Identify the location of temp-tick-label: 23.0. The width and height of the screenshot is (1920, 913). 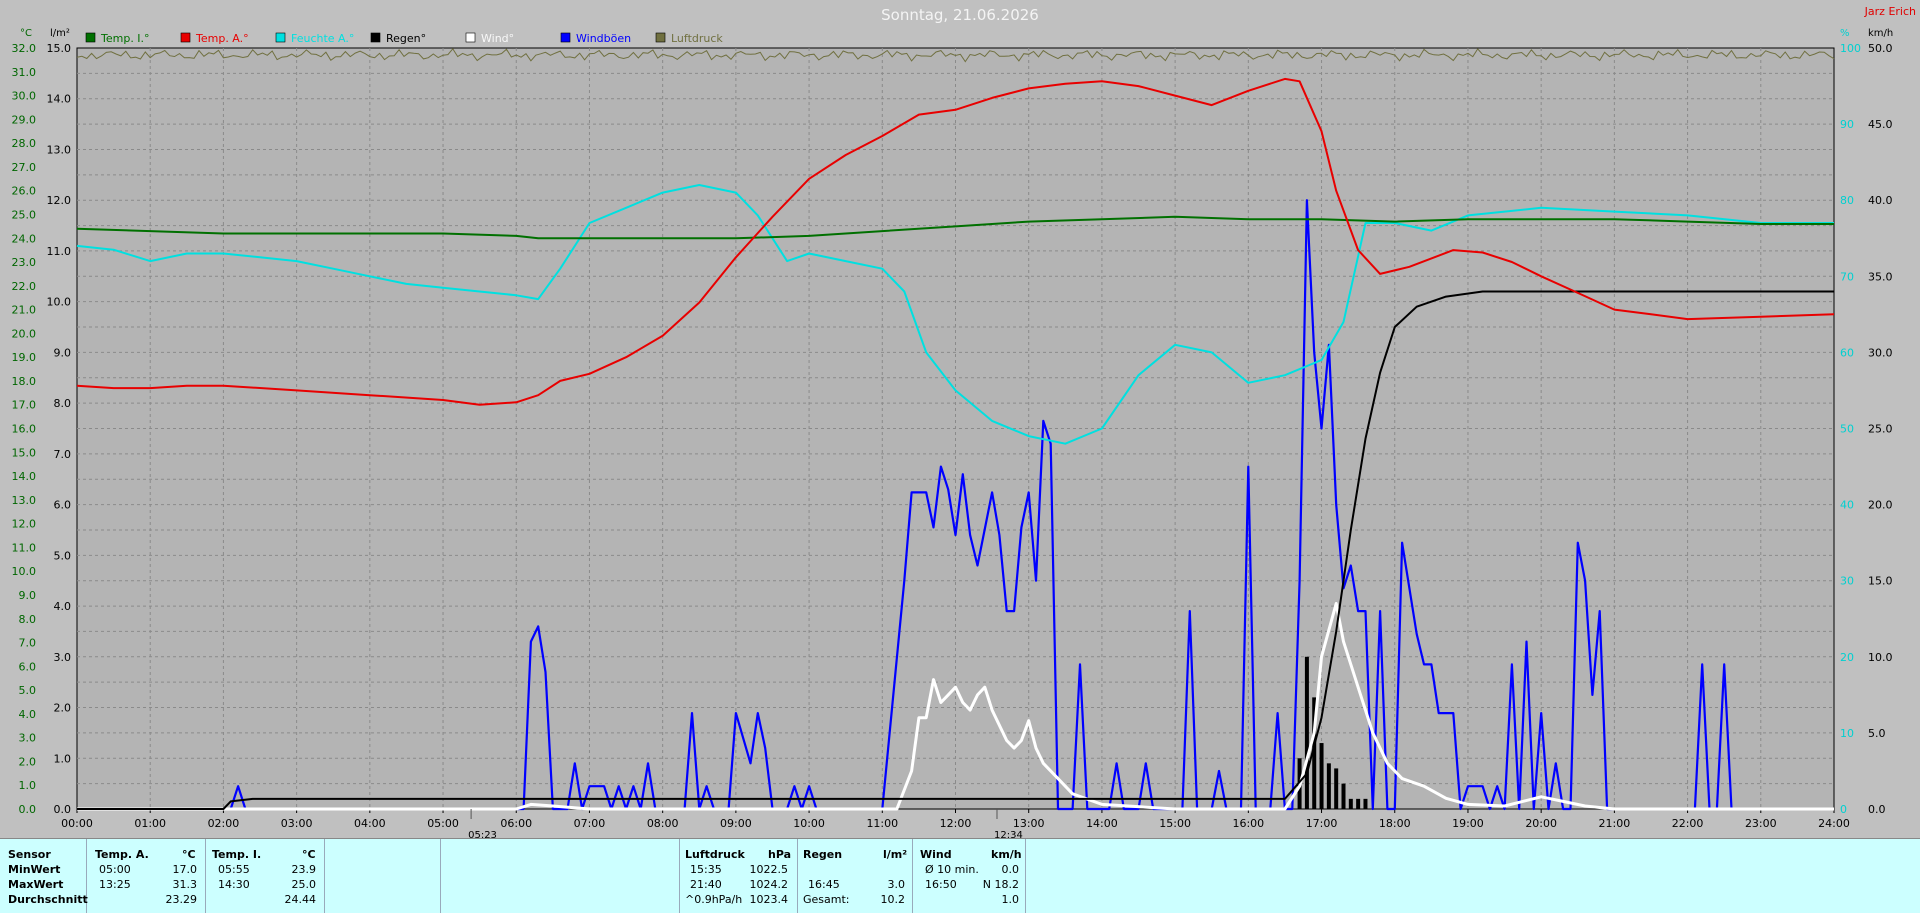
(24, 262).